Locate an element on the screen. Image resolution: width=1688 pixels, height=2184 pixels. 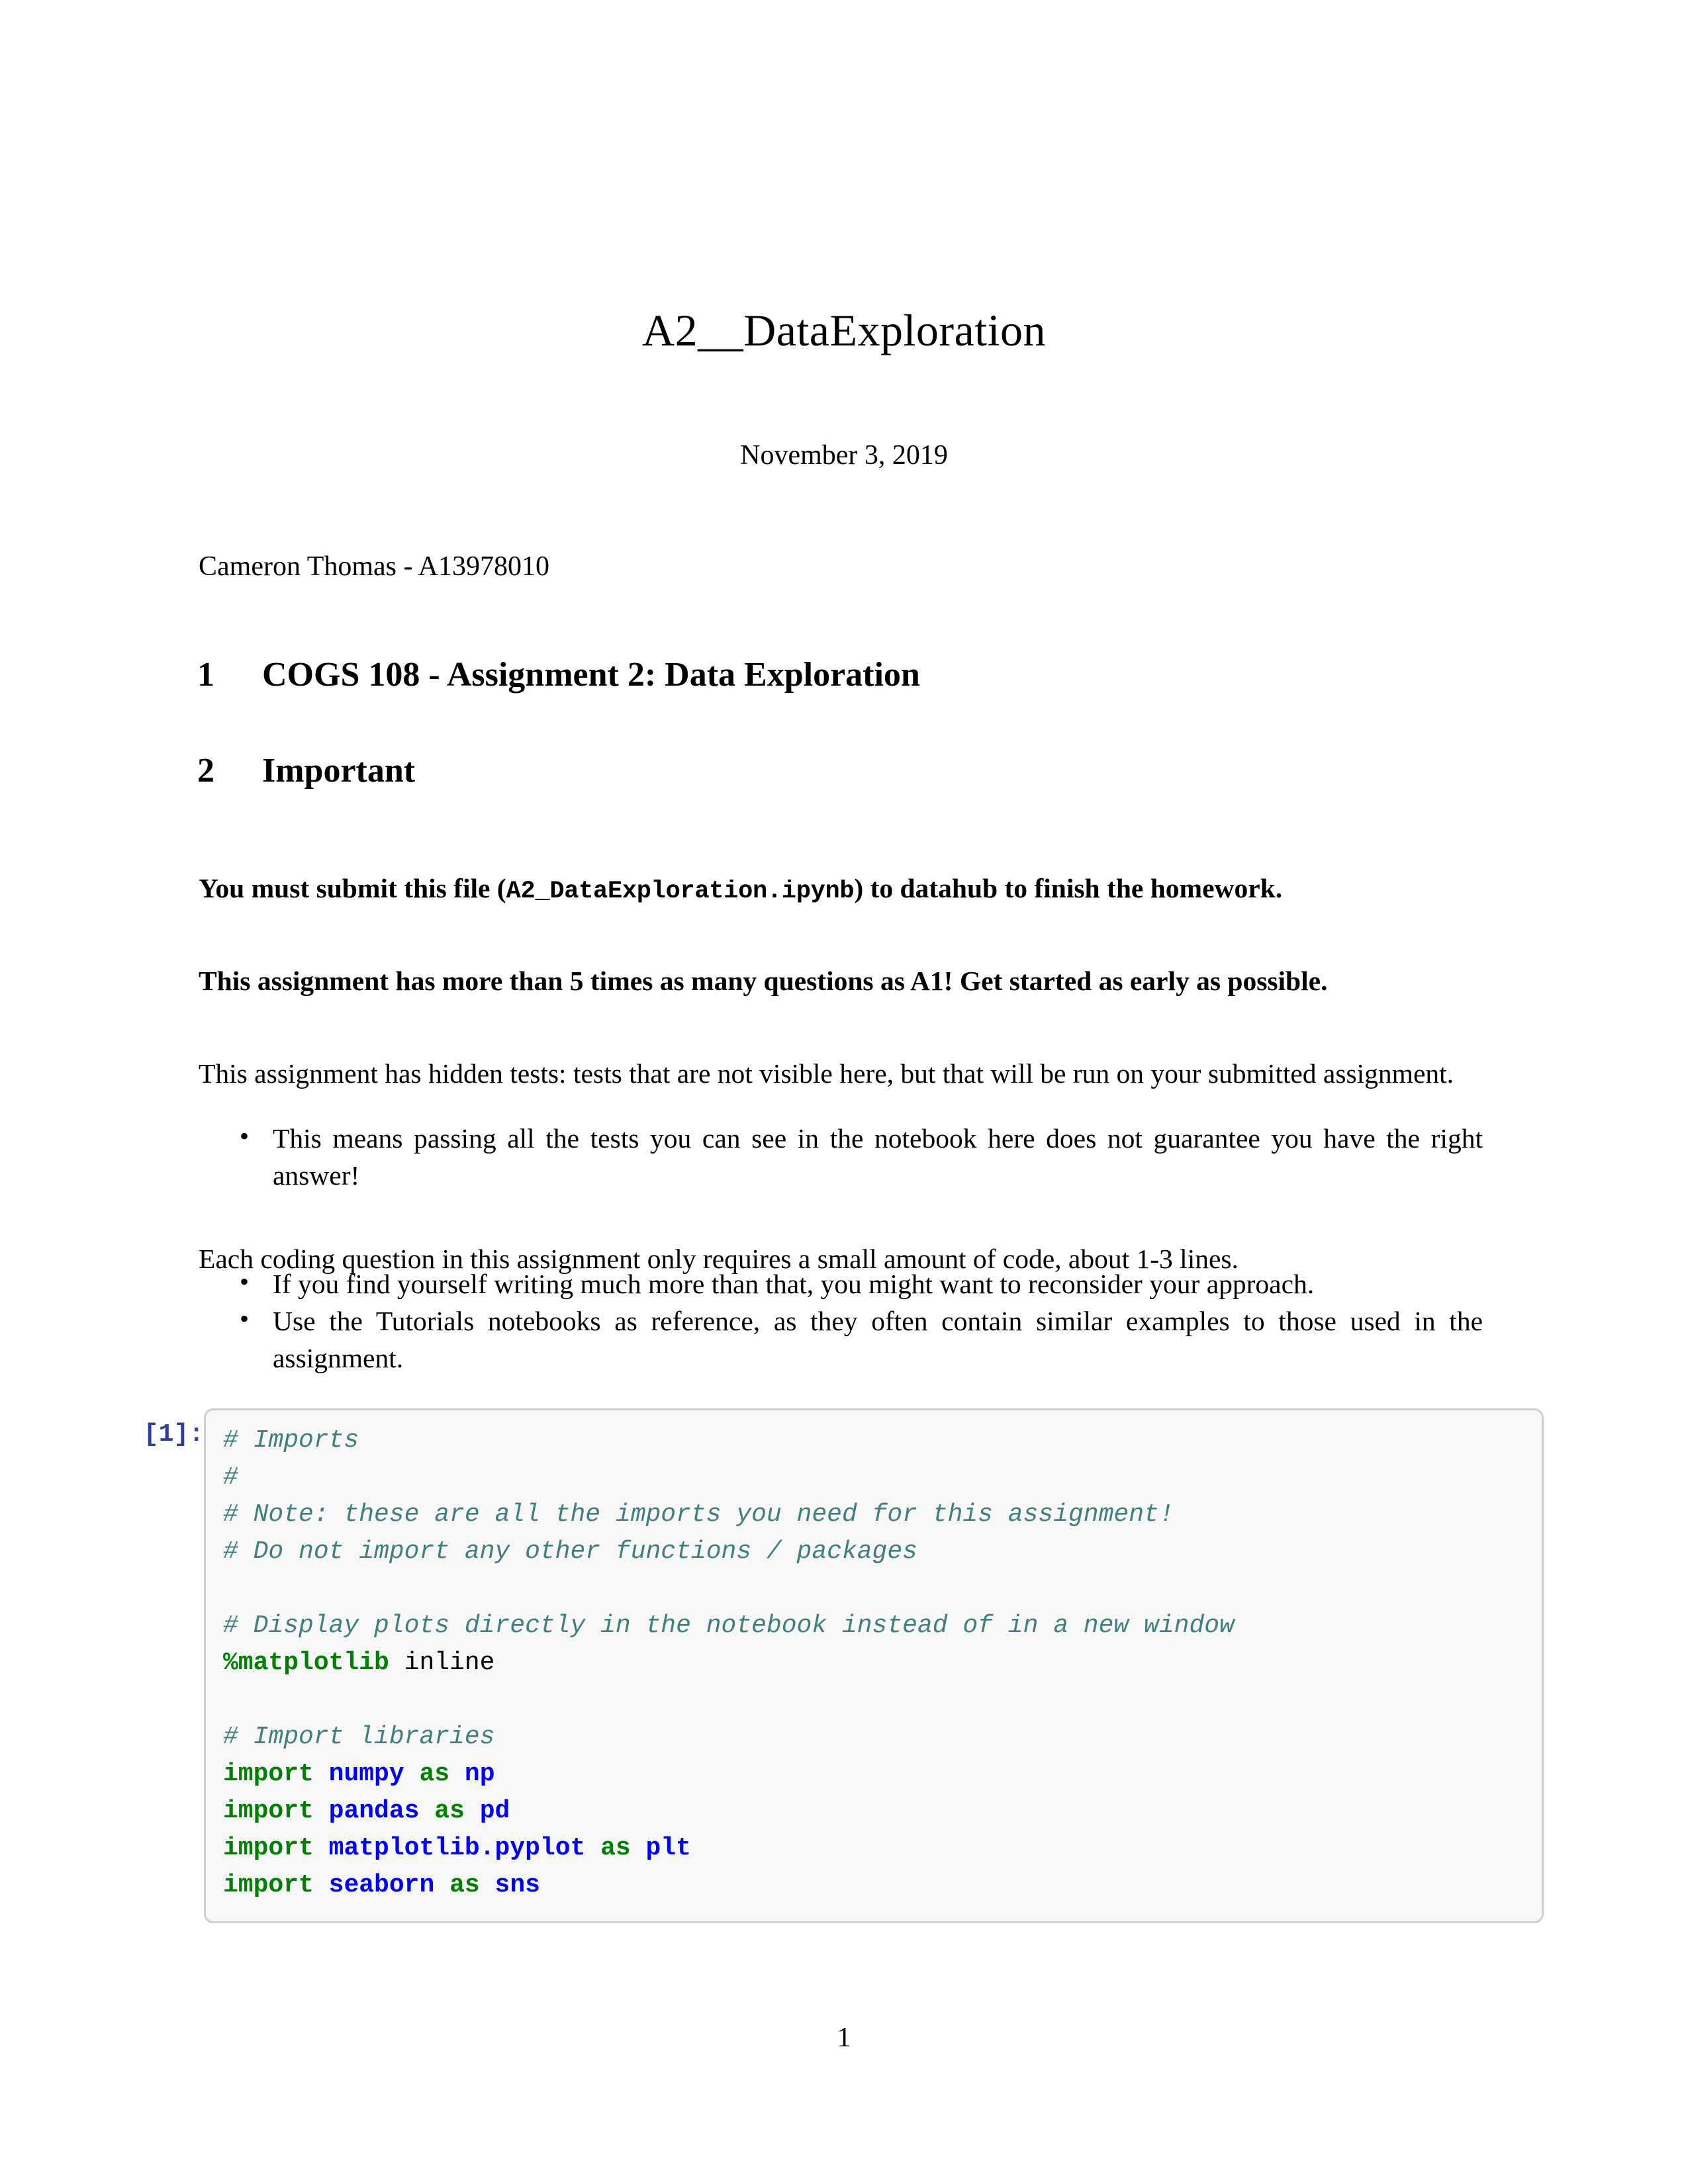
document-date: November 3, 2019 is located at coordinates (844, 456).